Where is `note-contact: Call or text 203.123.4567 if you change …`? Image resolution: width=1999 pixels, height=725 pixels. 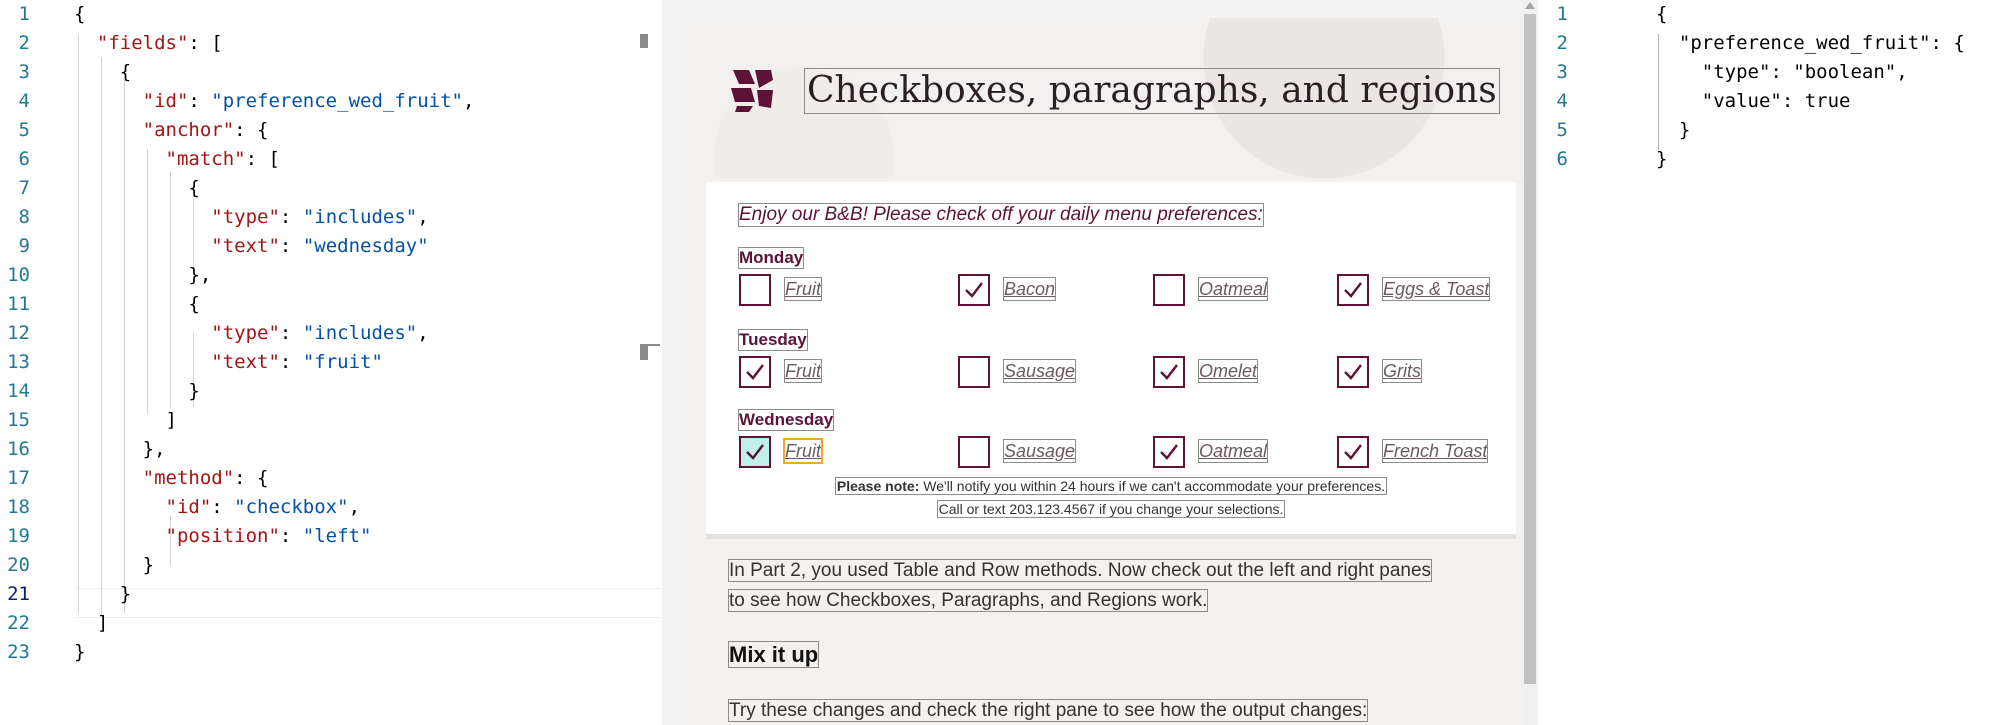
note-contact: Call or text 203.123.4567 if you change … is located at coordinates (1111, 509).